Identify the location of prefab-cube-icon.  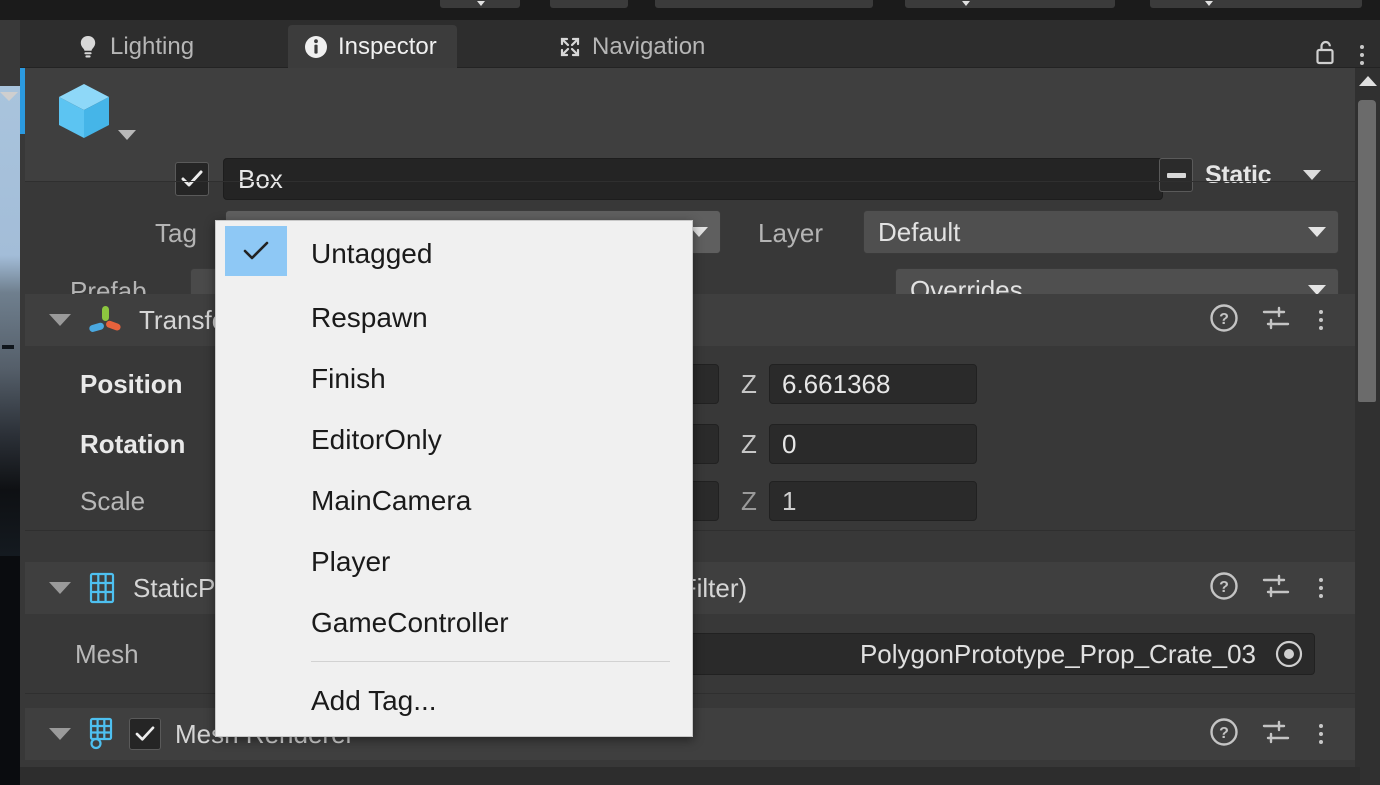
(84, 111).